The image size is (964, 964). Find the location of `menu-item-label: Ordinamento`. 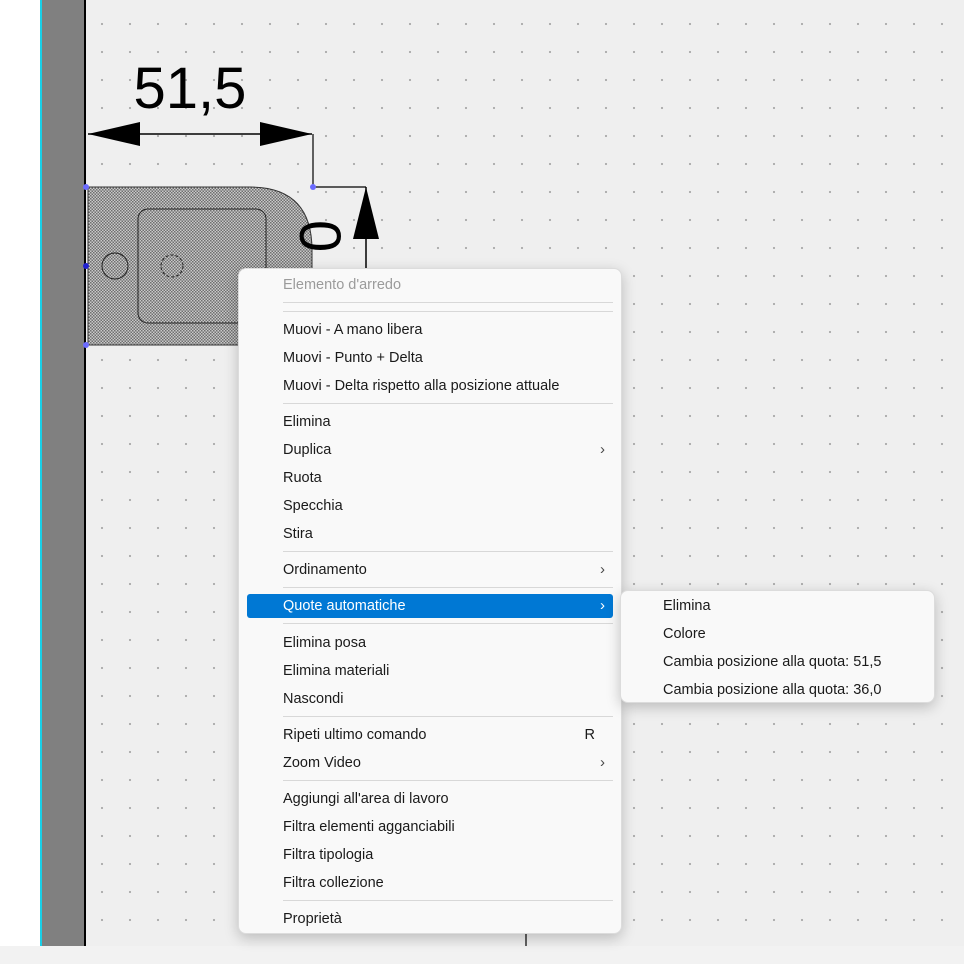

menu-item-label: Ordinamento is located at coordinates (325, 570).